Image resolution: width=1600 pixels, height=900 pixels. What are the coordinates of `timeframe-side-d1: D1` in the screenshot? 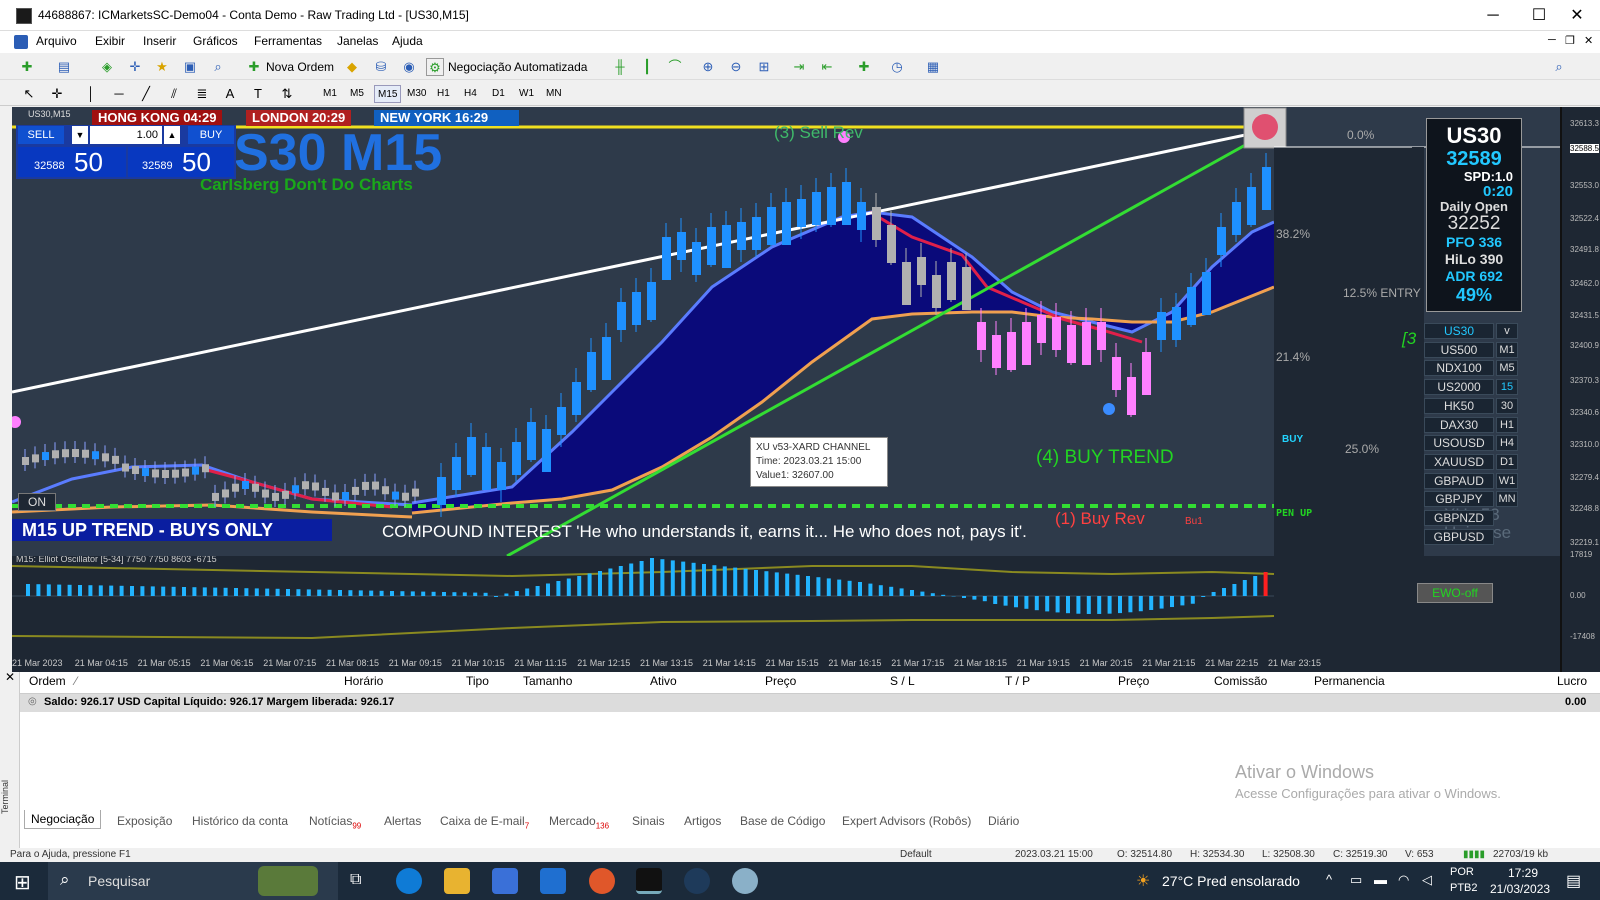 It's located at (1507, 461).